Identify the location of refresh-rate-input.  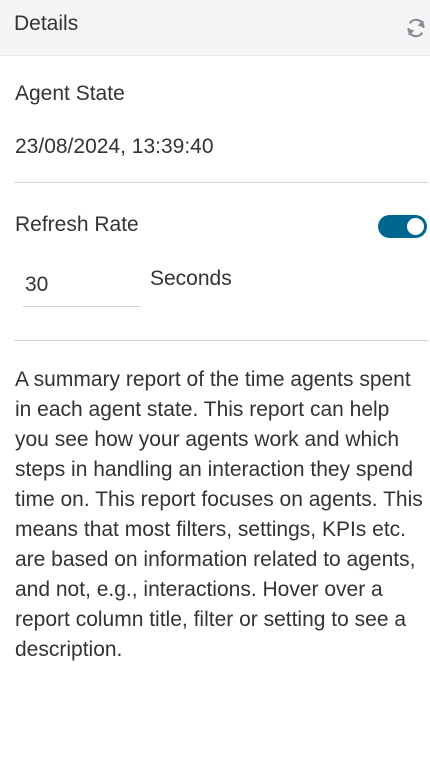
(81, 285).